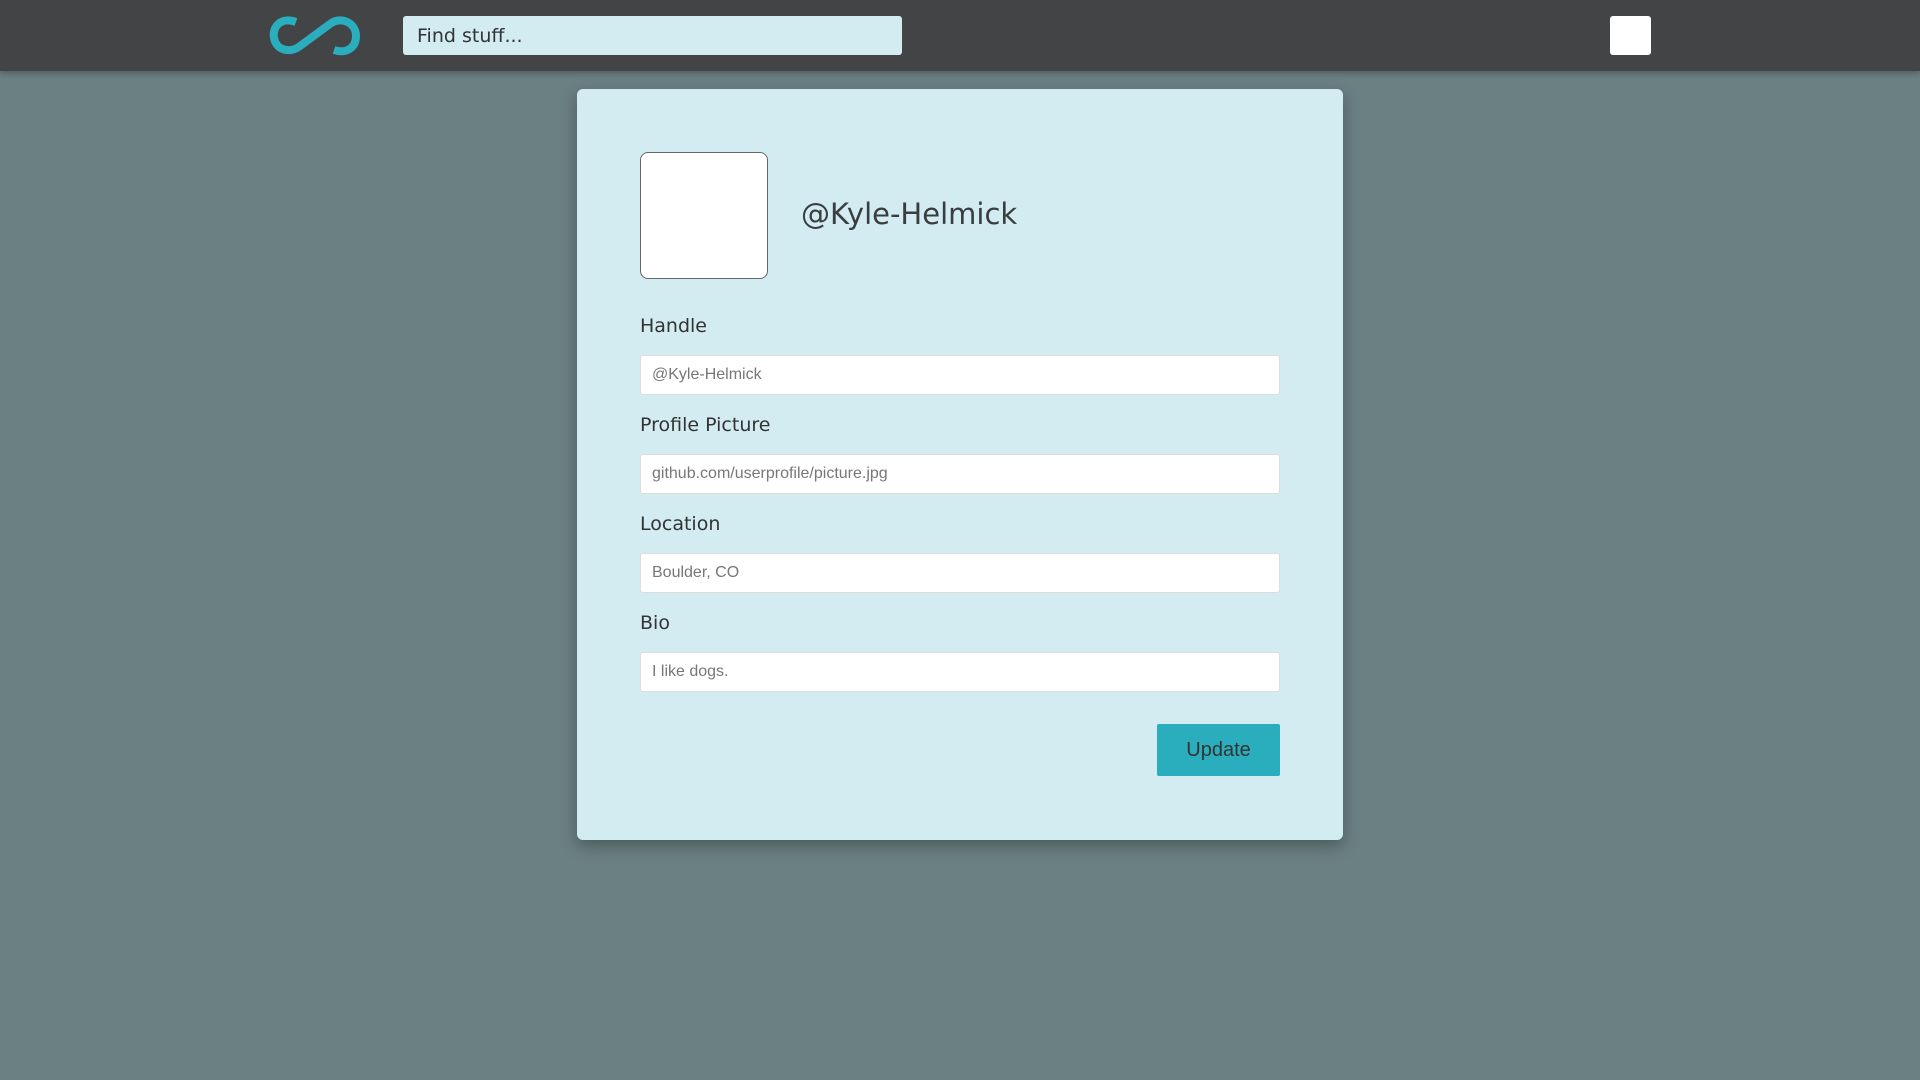 The width and height of the screenshot is (1920, 1080). I want to click on handle-label: Handle, so click(674, 326).